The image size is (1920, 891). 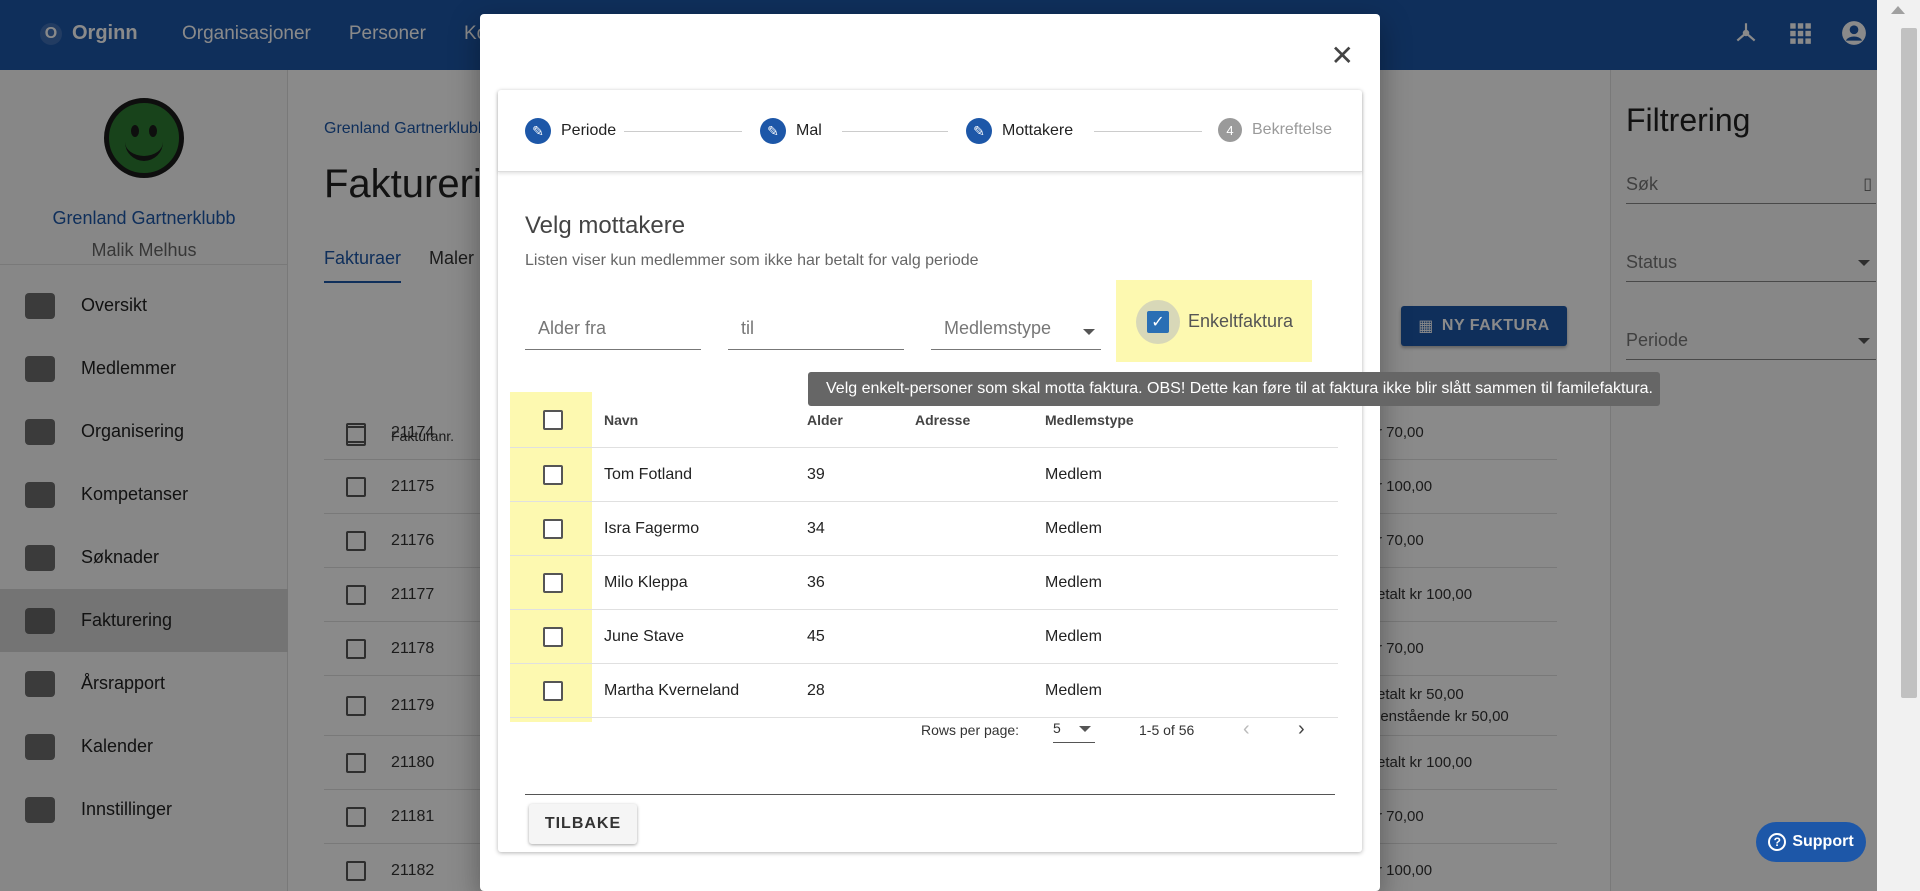 I want to click on rows-per-page-value: 5, so click(x=1057, y=728).